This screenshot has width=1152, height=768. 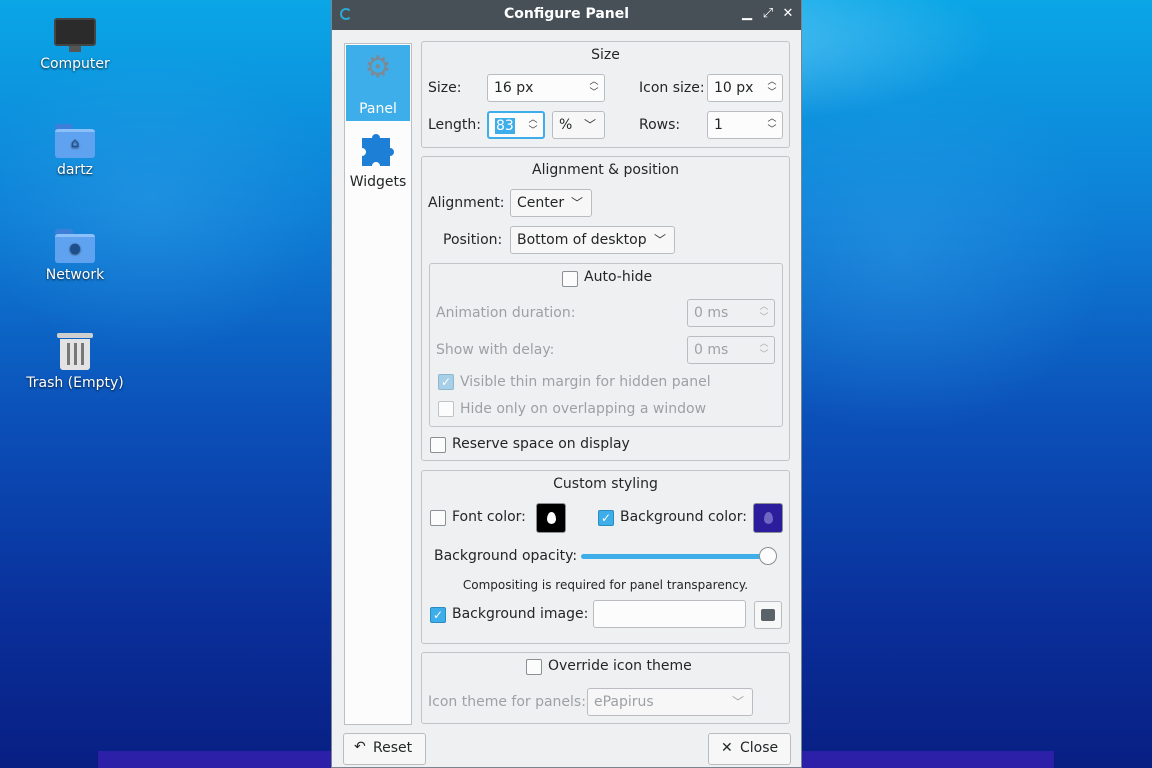 What do you see at coordinates (541, 444) in the screenshot?
I see `reserve-space-label: Reserve space on display` at bounding box center [541, 444].